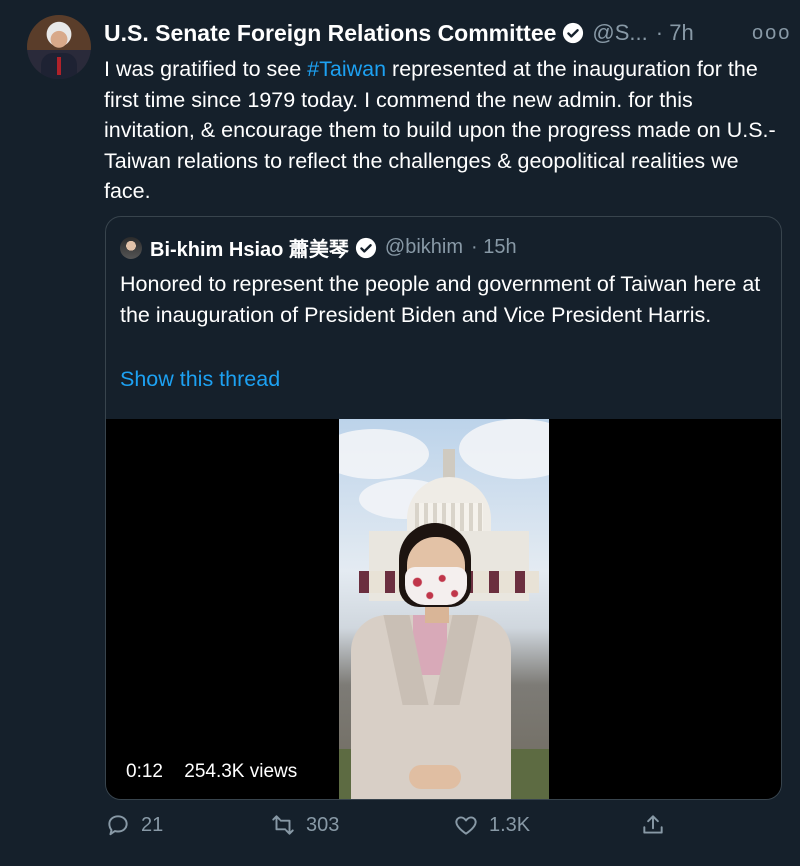  I want to click on video-views: 254.3K views, so click(241, 771).